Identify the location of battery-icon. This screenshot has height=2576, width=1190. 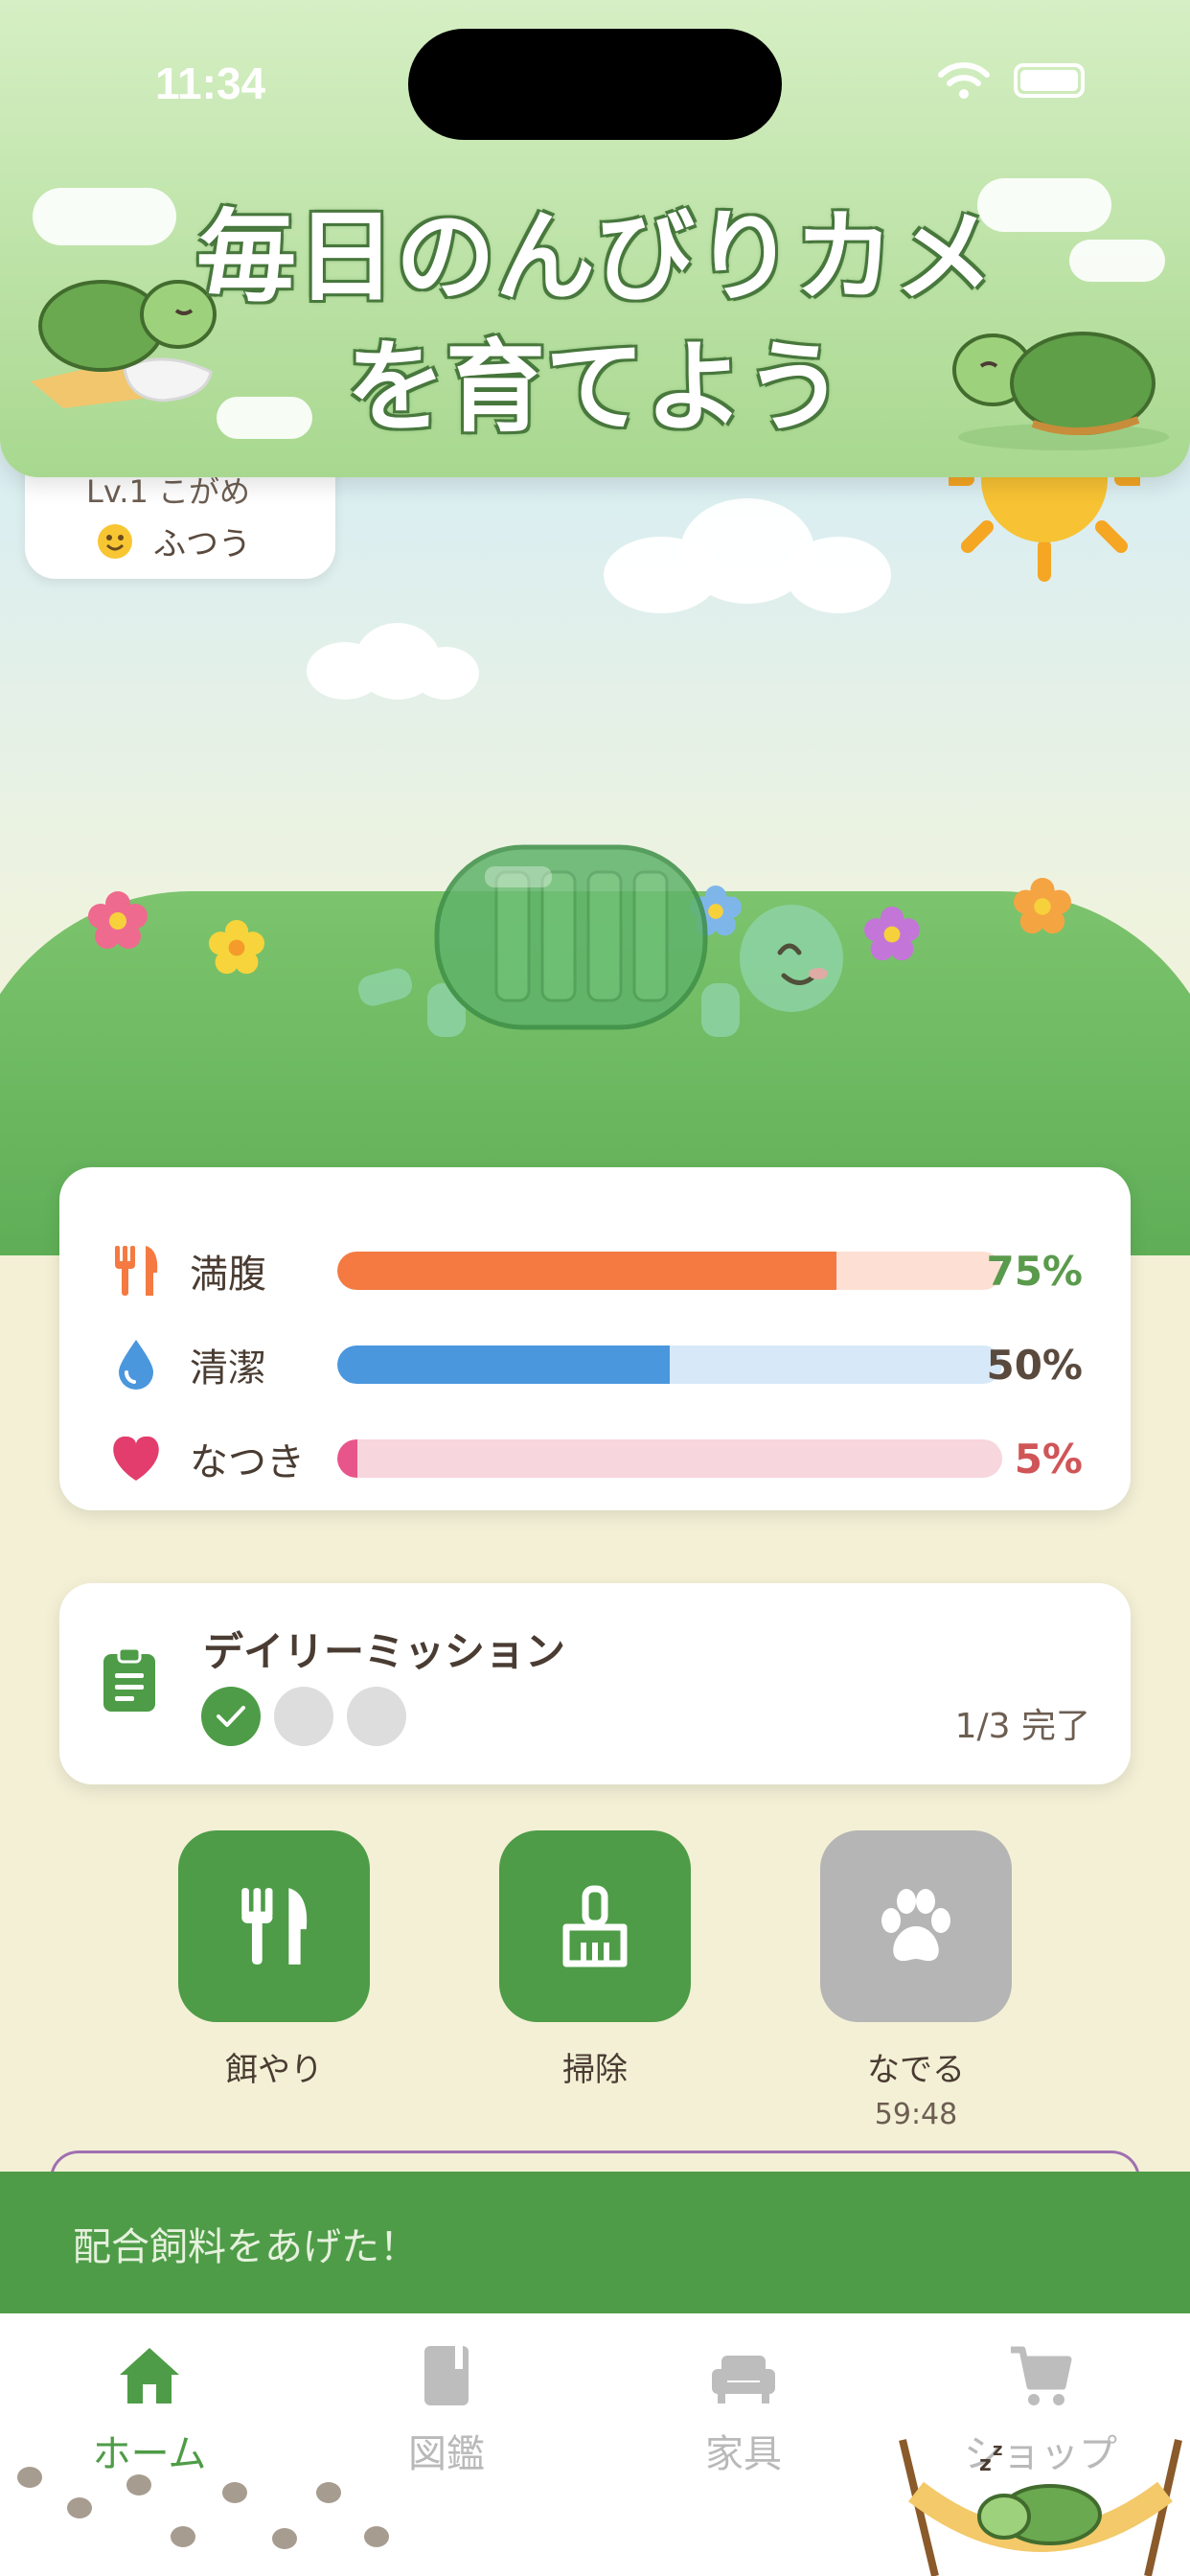
(1049, 80).